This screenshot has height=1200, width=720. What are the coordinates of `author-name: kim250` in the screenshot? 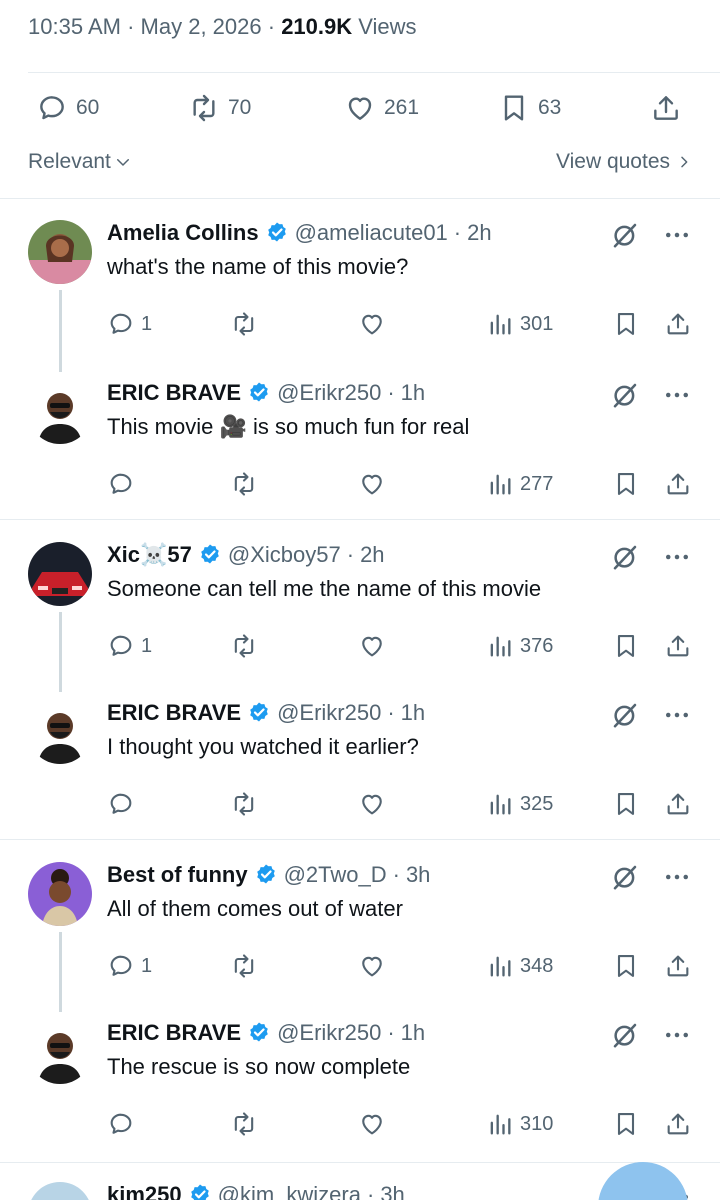 It's located at (144, 1191).